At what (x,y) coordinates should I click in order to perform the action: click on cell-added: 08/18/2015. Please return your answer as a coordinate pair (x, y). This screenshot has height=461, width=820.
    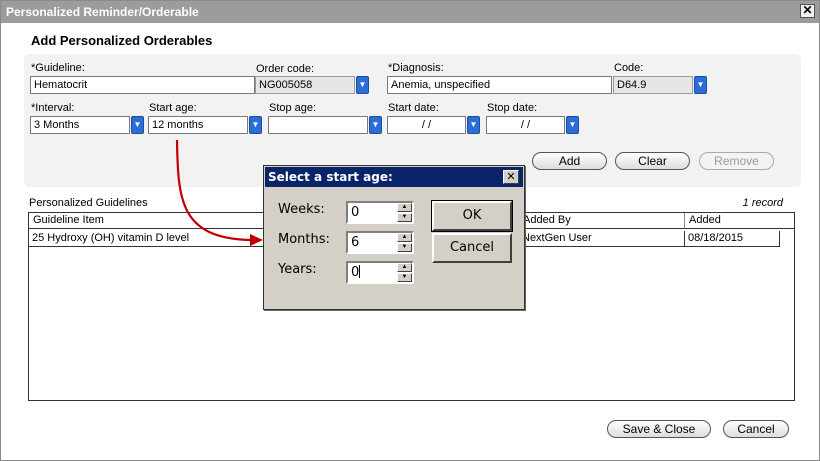
    Looking at the image, I should click on (732, 239).